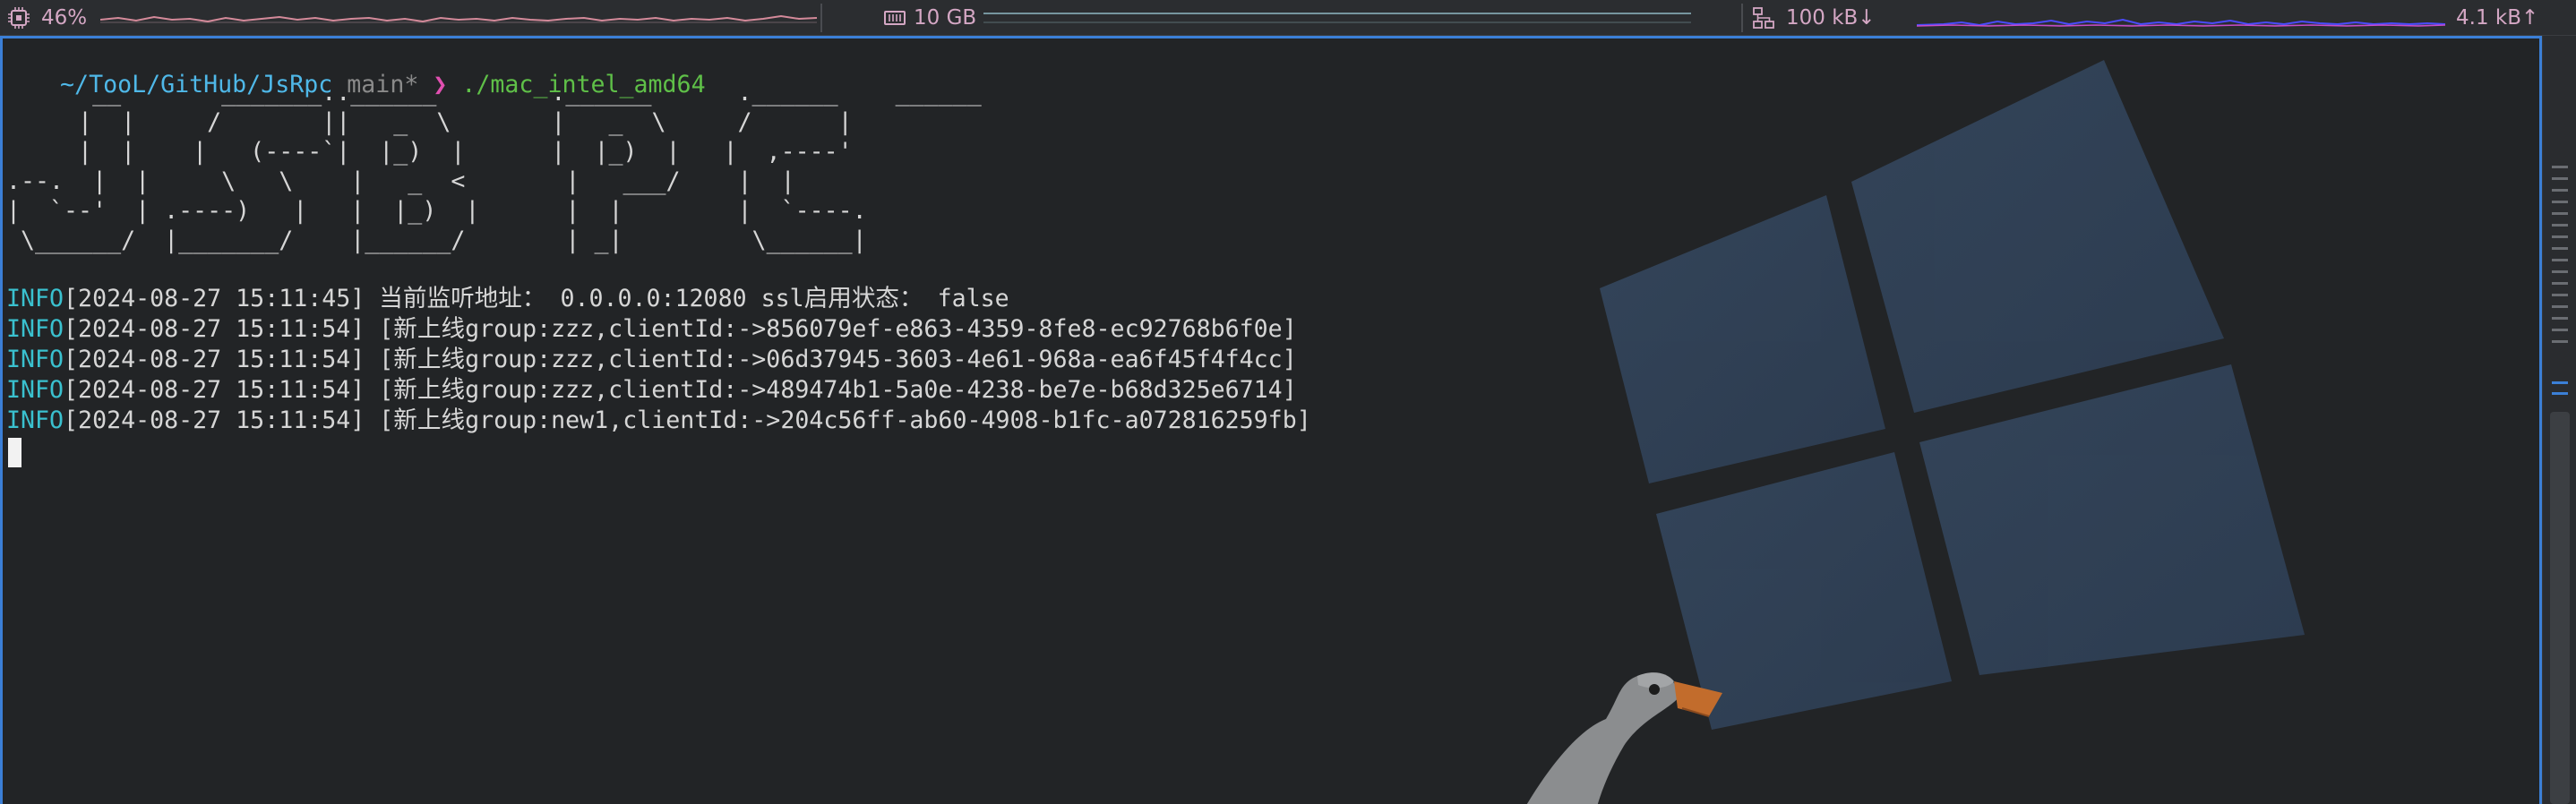 The image size is (2576, 804). What do you see at coordinates (1763, 18) in the screenshot?
I see `network-icon` at bounding box center [1763, 18].